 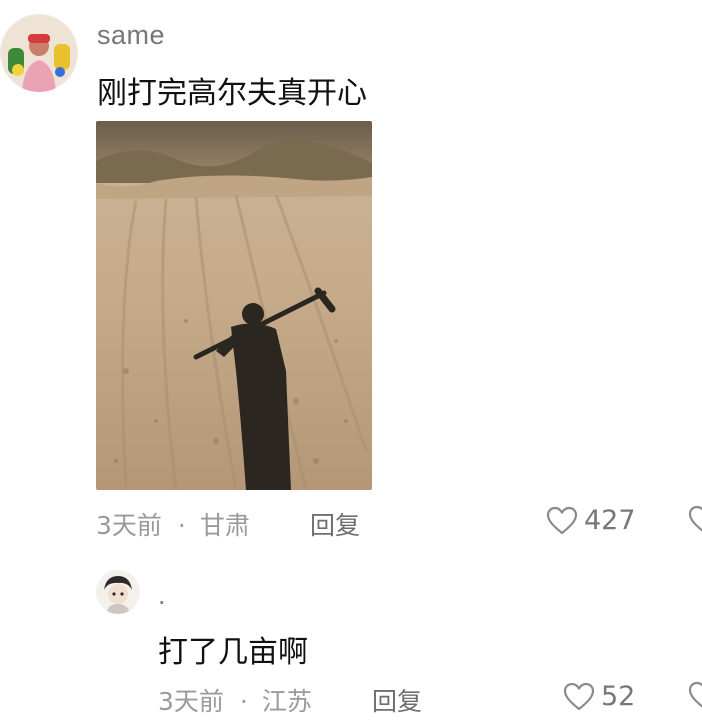 I want to click on like-button: 52, so click(x=599, y=696).